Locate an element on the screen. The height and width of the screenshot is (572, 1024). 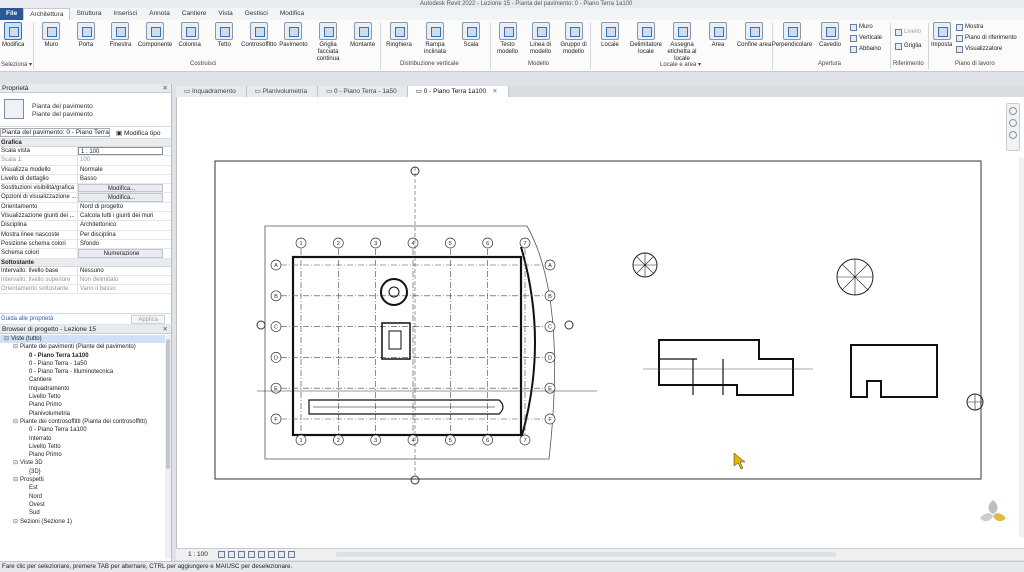
property-value: Per disciplina is located at coordinates (124, 235).